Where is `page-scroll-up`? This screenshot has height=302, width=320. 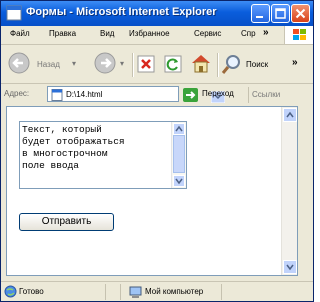
page-scroll-up is located at coordinates (290, 115).